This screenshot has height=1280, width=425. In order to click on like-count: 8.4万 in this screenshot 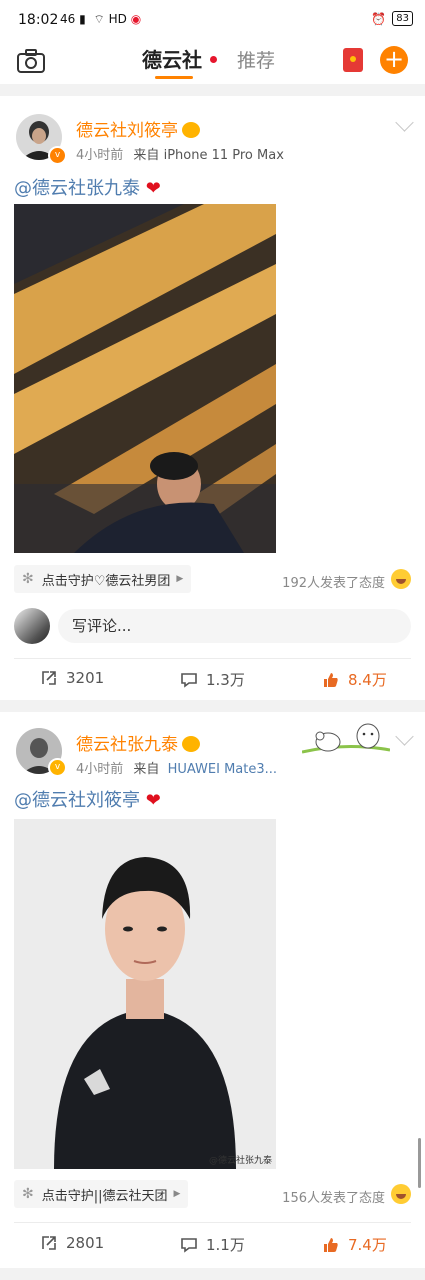, I will do `click(367, 680)`.